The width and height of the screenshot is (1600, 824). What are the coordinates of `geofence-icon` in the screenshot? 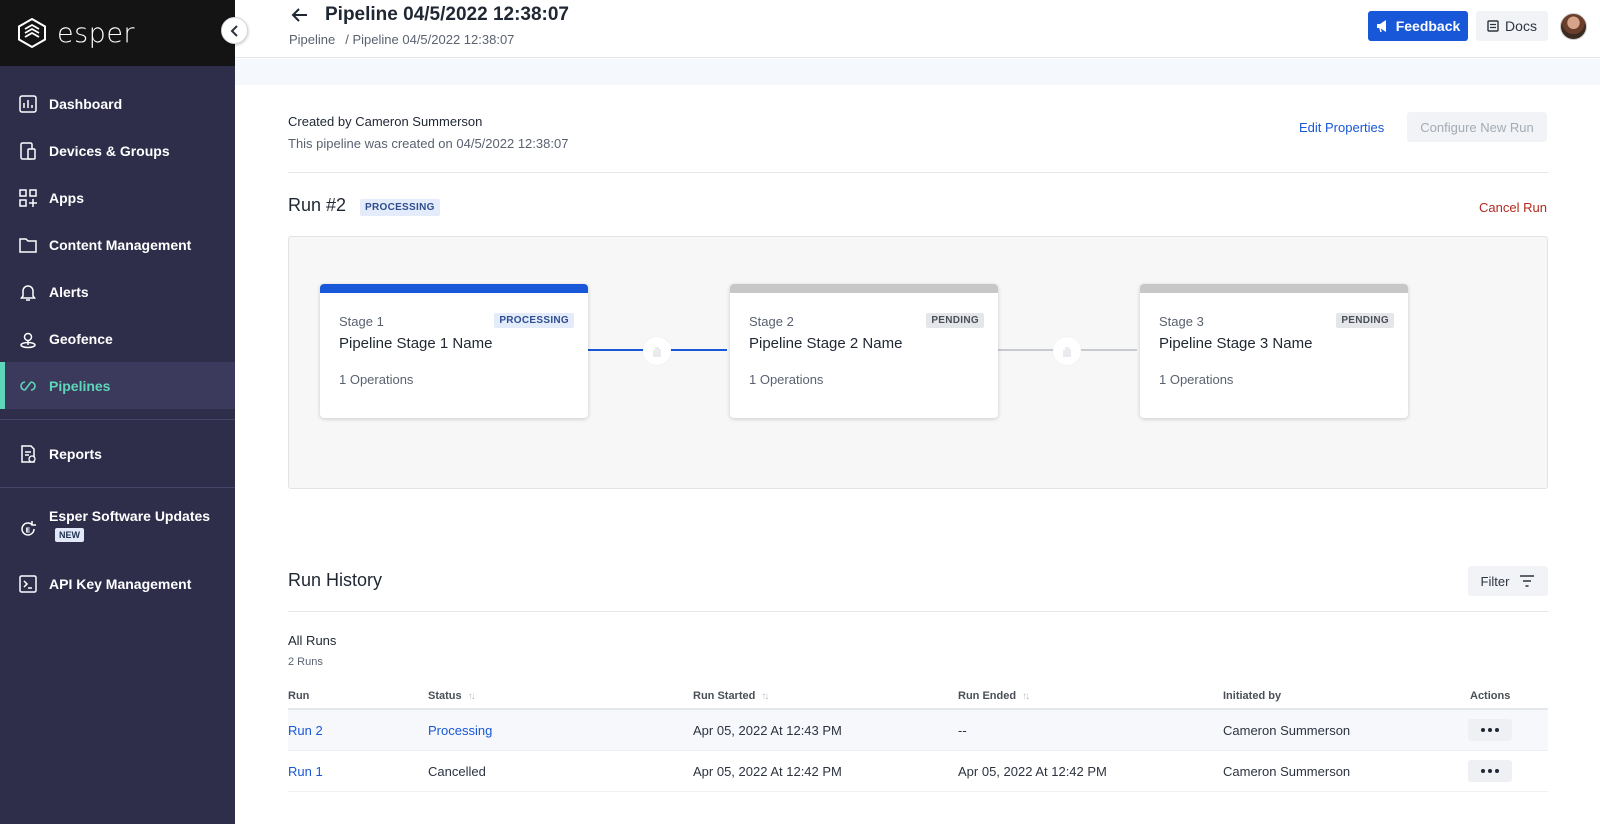 It's located at (28, 339).